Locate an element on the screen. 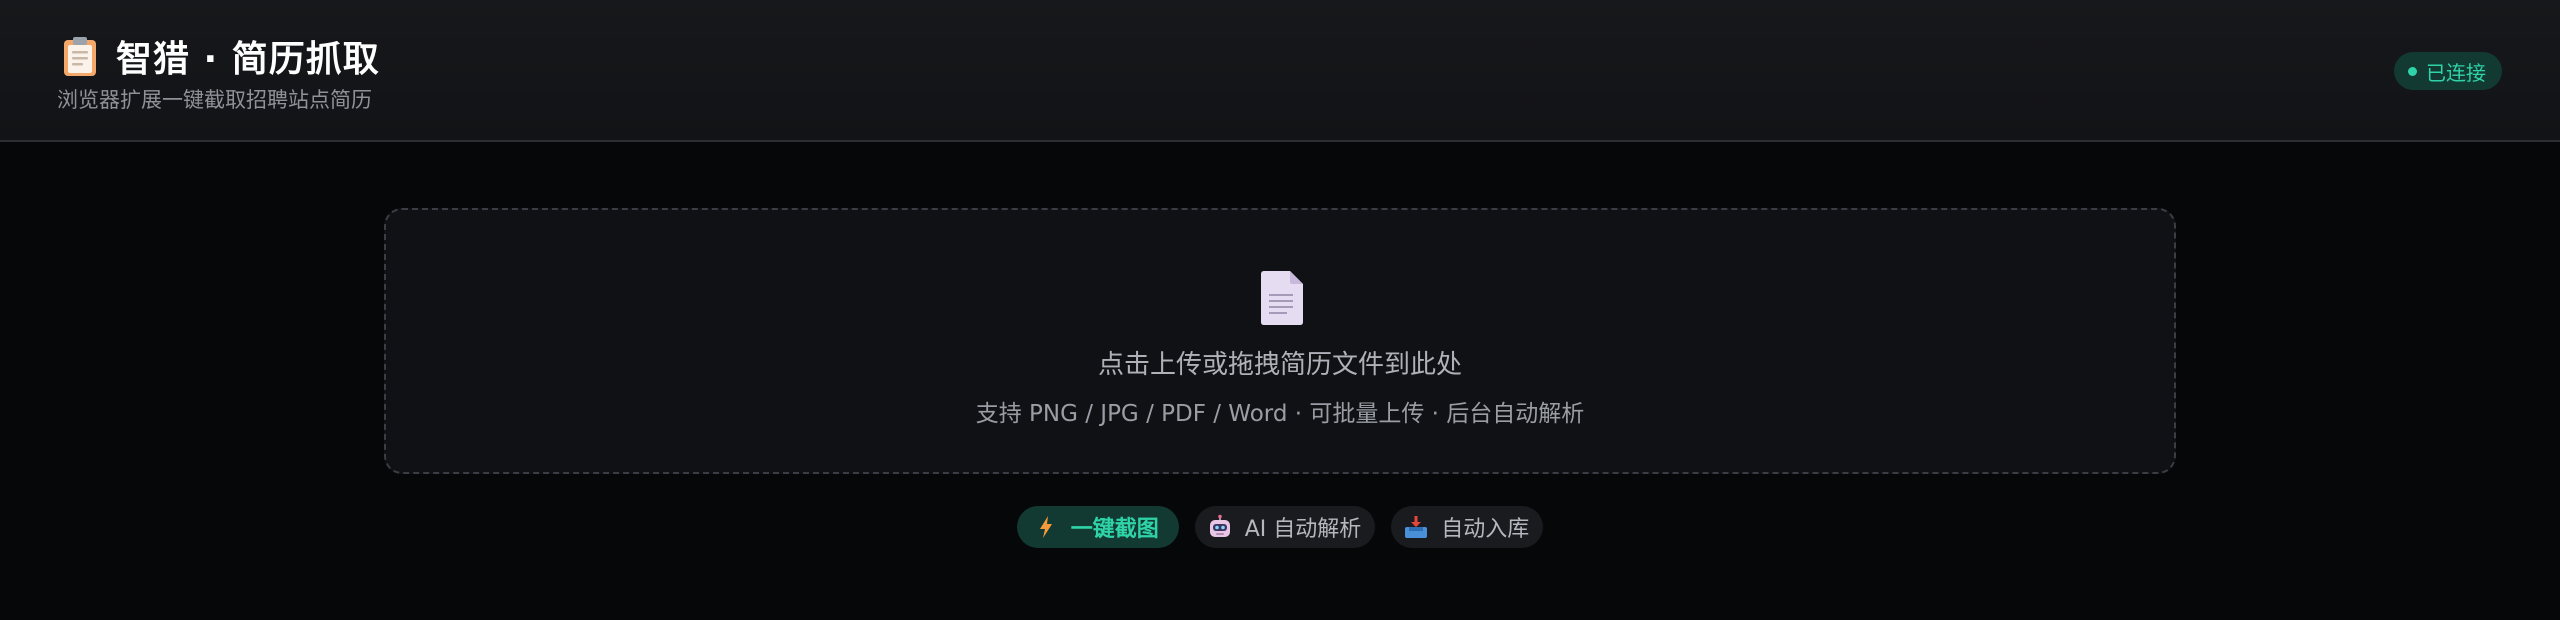 The width and height of the screenshot is (2560, 620). feature-chip-auto-store: 自动入库 is located at coordinates (1467, 527).